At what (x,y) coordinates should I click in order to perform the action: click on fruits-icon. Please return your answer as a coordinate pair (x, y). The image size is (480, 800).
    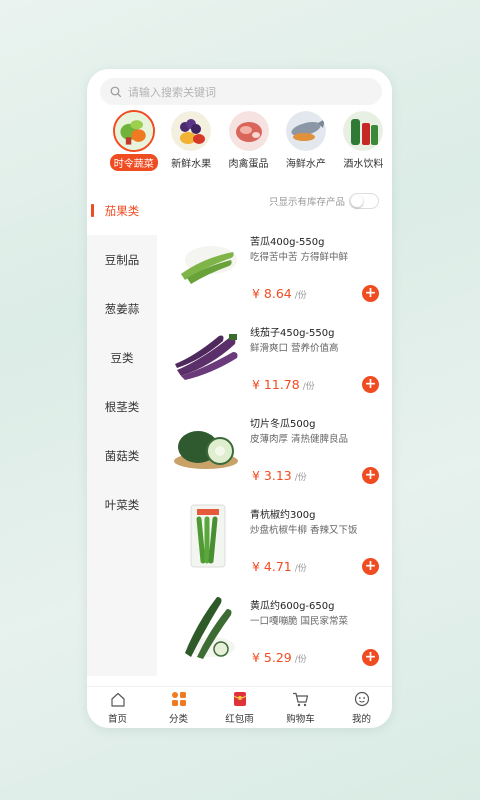
    Looking at the image, I should click on (191, 131).